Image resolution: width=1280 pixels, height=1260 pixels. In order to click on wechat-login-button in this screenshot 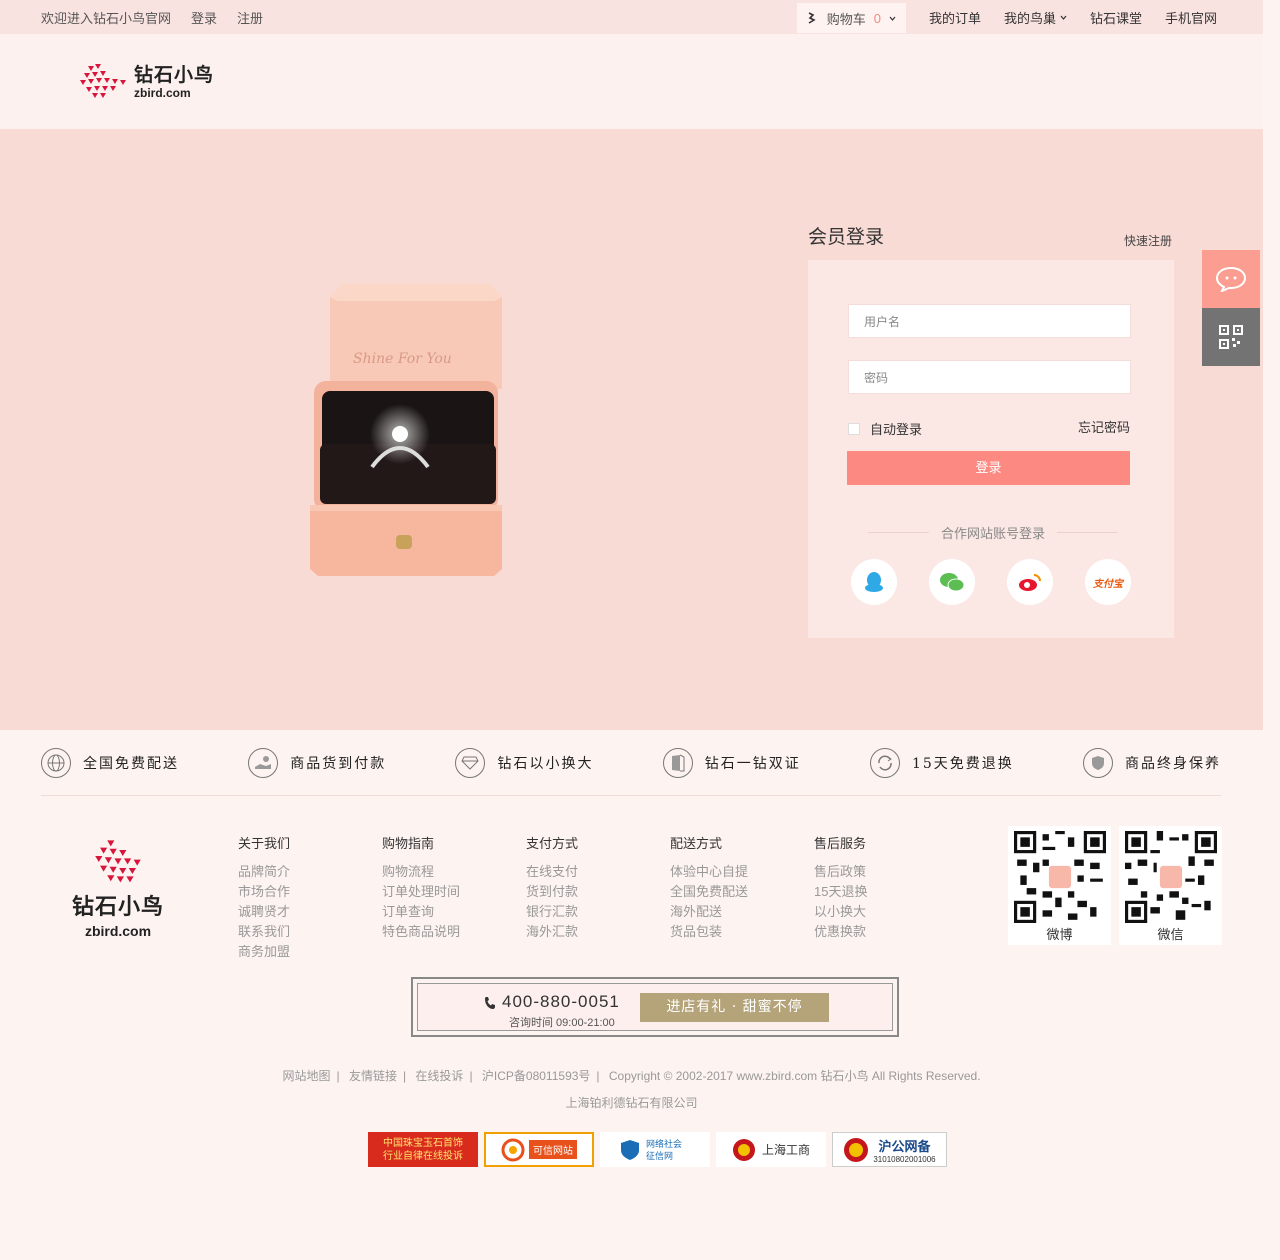, I will do `click(952, 582)`.